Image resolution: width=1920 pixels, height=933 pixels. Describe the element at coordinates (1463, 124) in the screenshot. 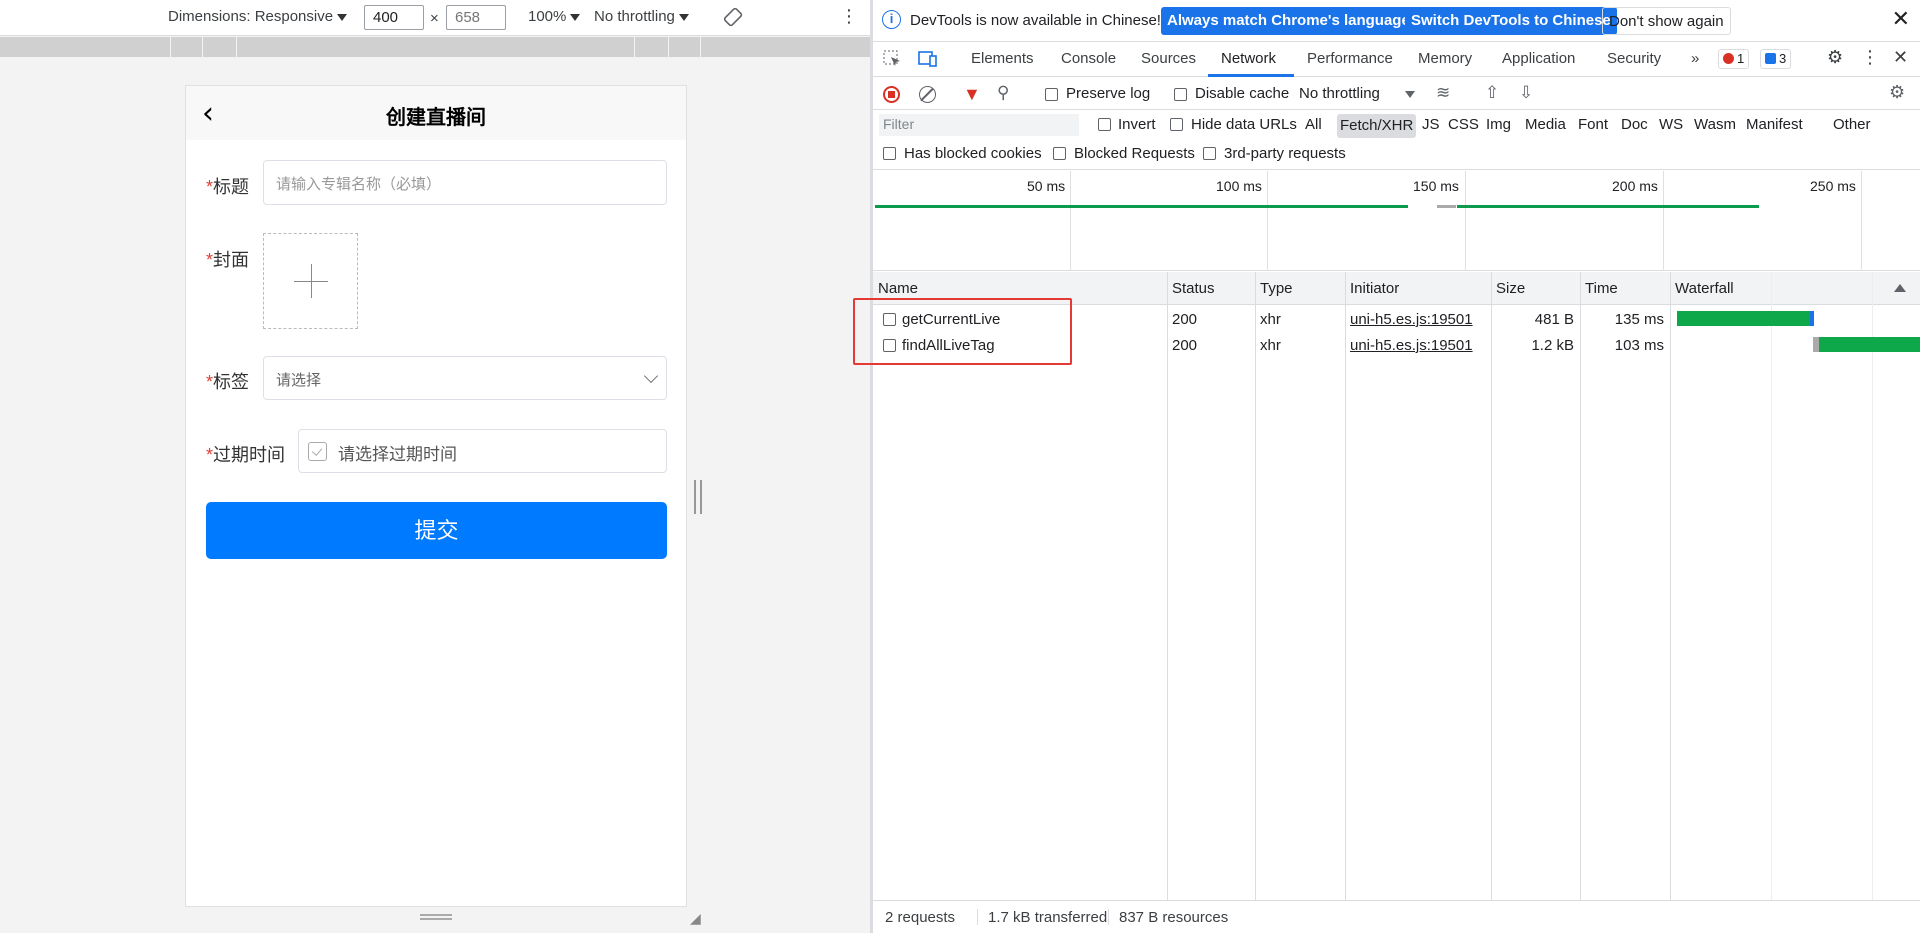

I see `filter-type-css: CSS` at that location.